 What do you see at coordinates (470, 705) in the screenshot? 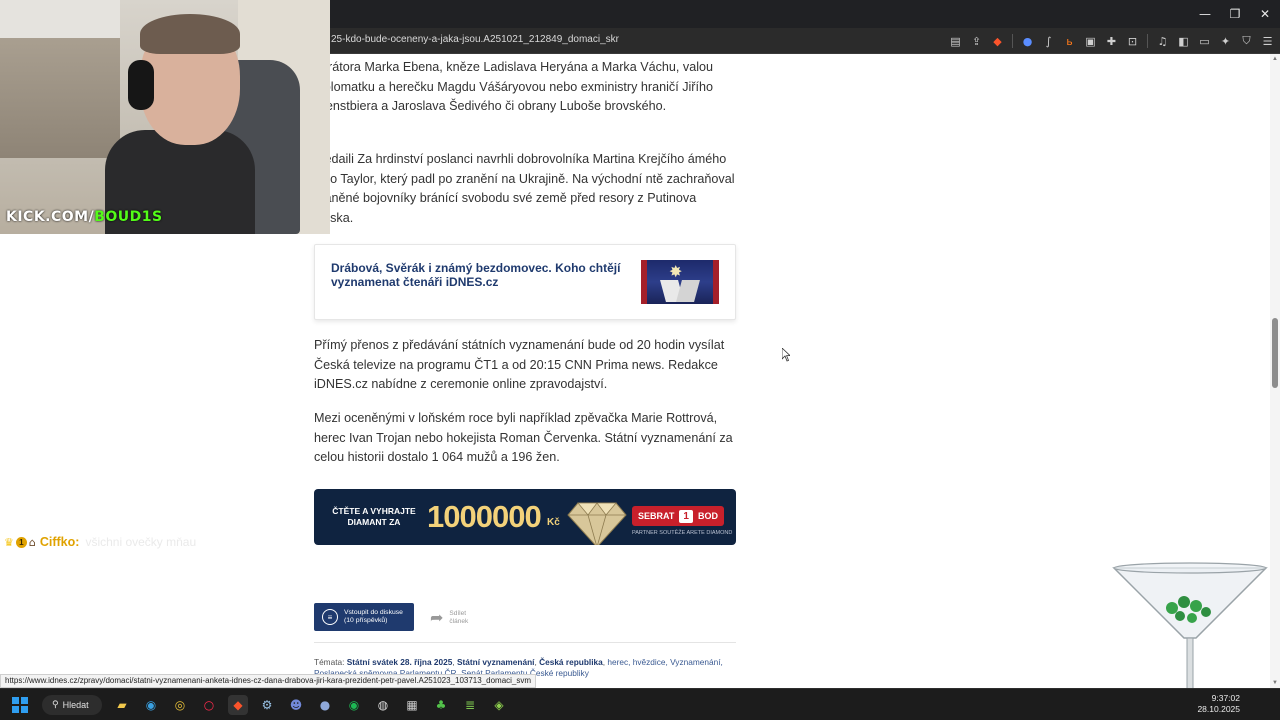
I see `app-stack-icon: ≣` at bounding box center [470, 705].